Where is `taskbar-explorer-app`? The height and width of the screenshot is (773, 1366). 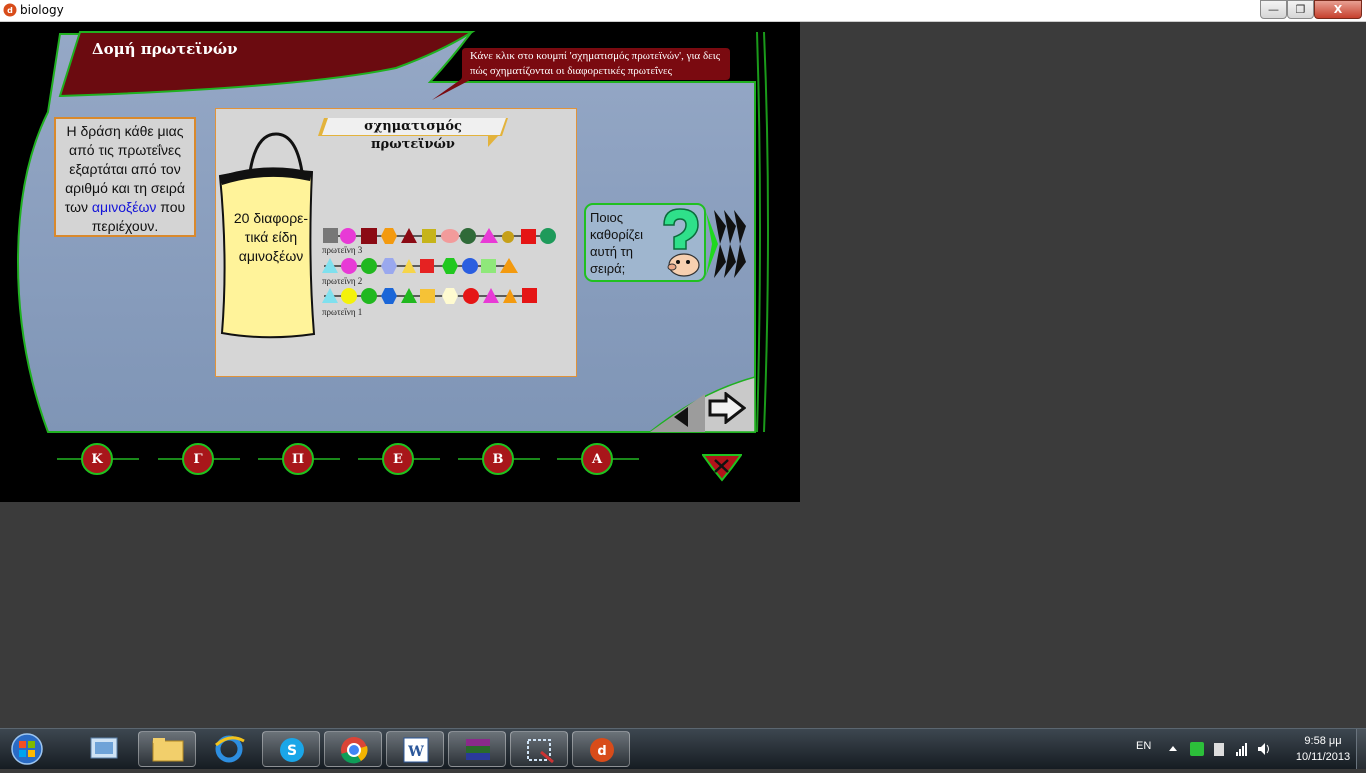
taskbar-explorer-app is located at coordinates (167, 749).